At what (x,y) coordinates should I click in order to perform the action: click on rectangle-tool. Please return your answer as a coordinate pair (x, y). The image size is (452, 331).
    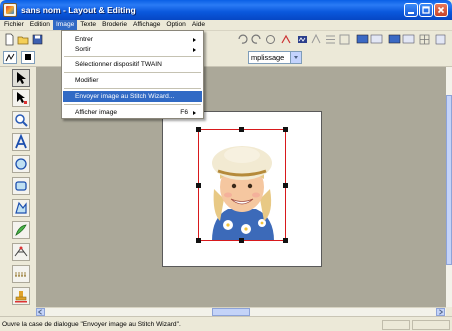
    Looking at the image, I should click on (21, 186).